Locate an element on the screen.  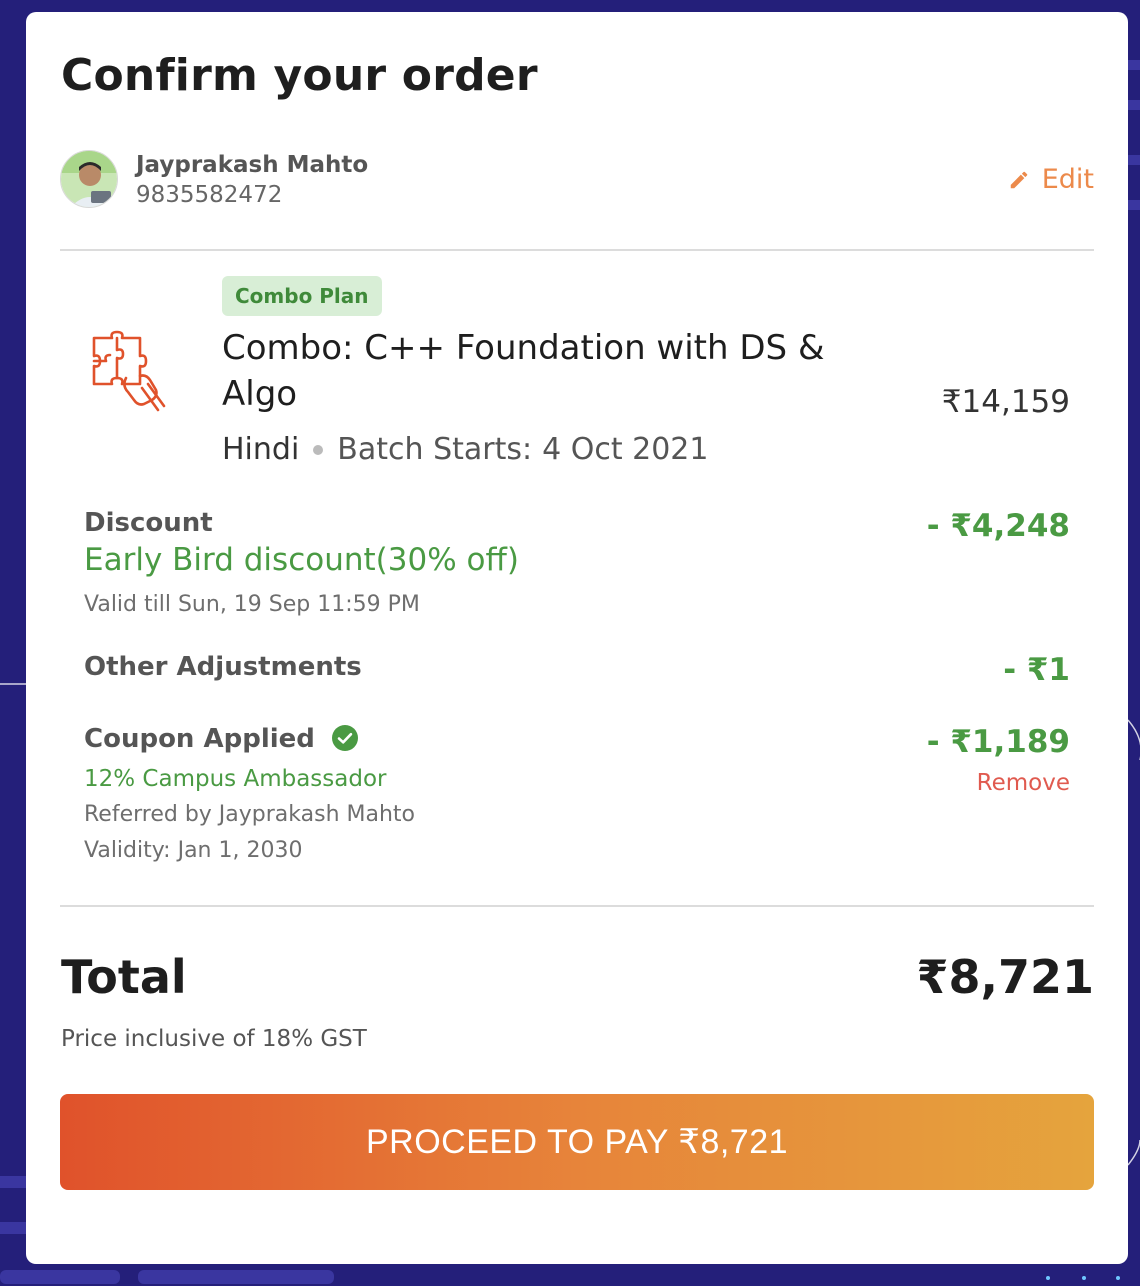
coupon-label: Coupon Applied is located at coordinates (199, 739).